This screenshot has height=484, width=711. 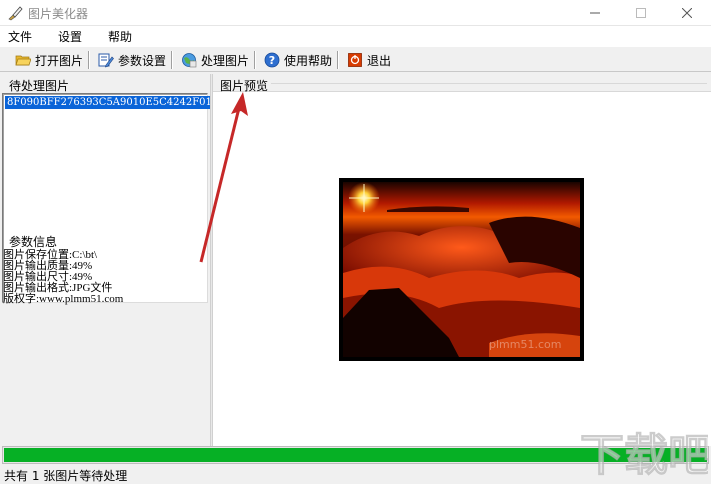 I want to click on close-button, so click(x=687, y=13).